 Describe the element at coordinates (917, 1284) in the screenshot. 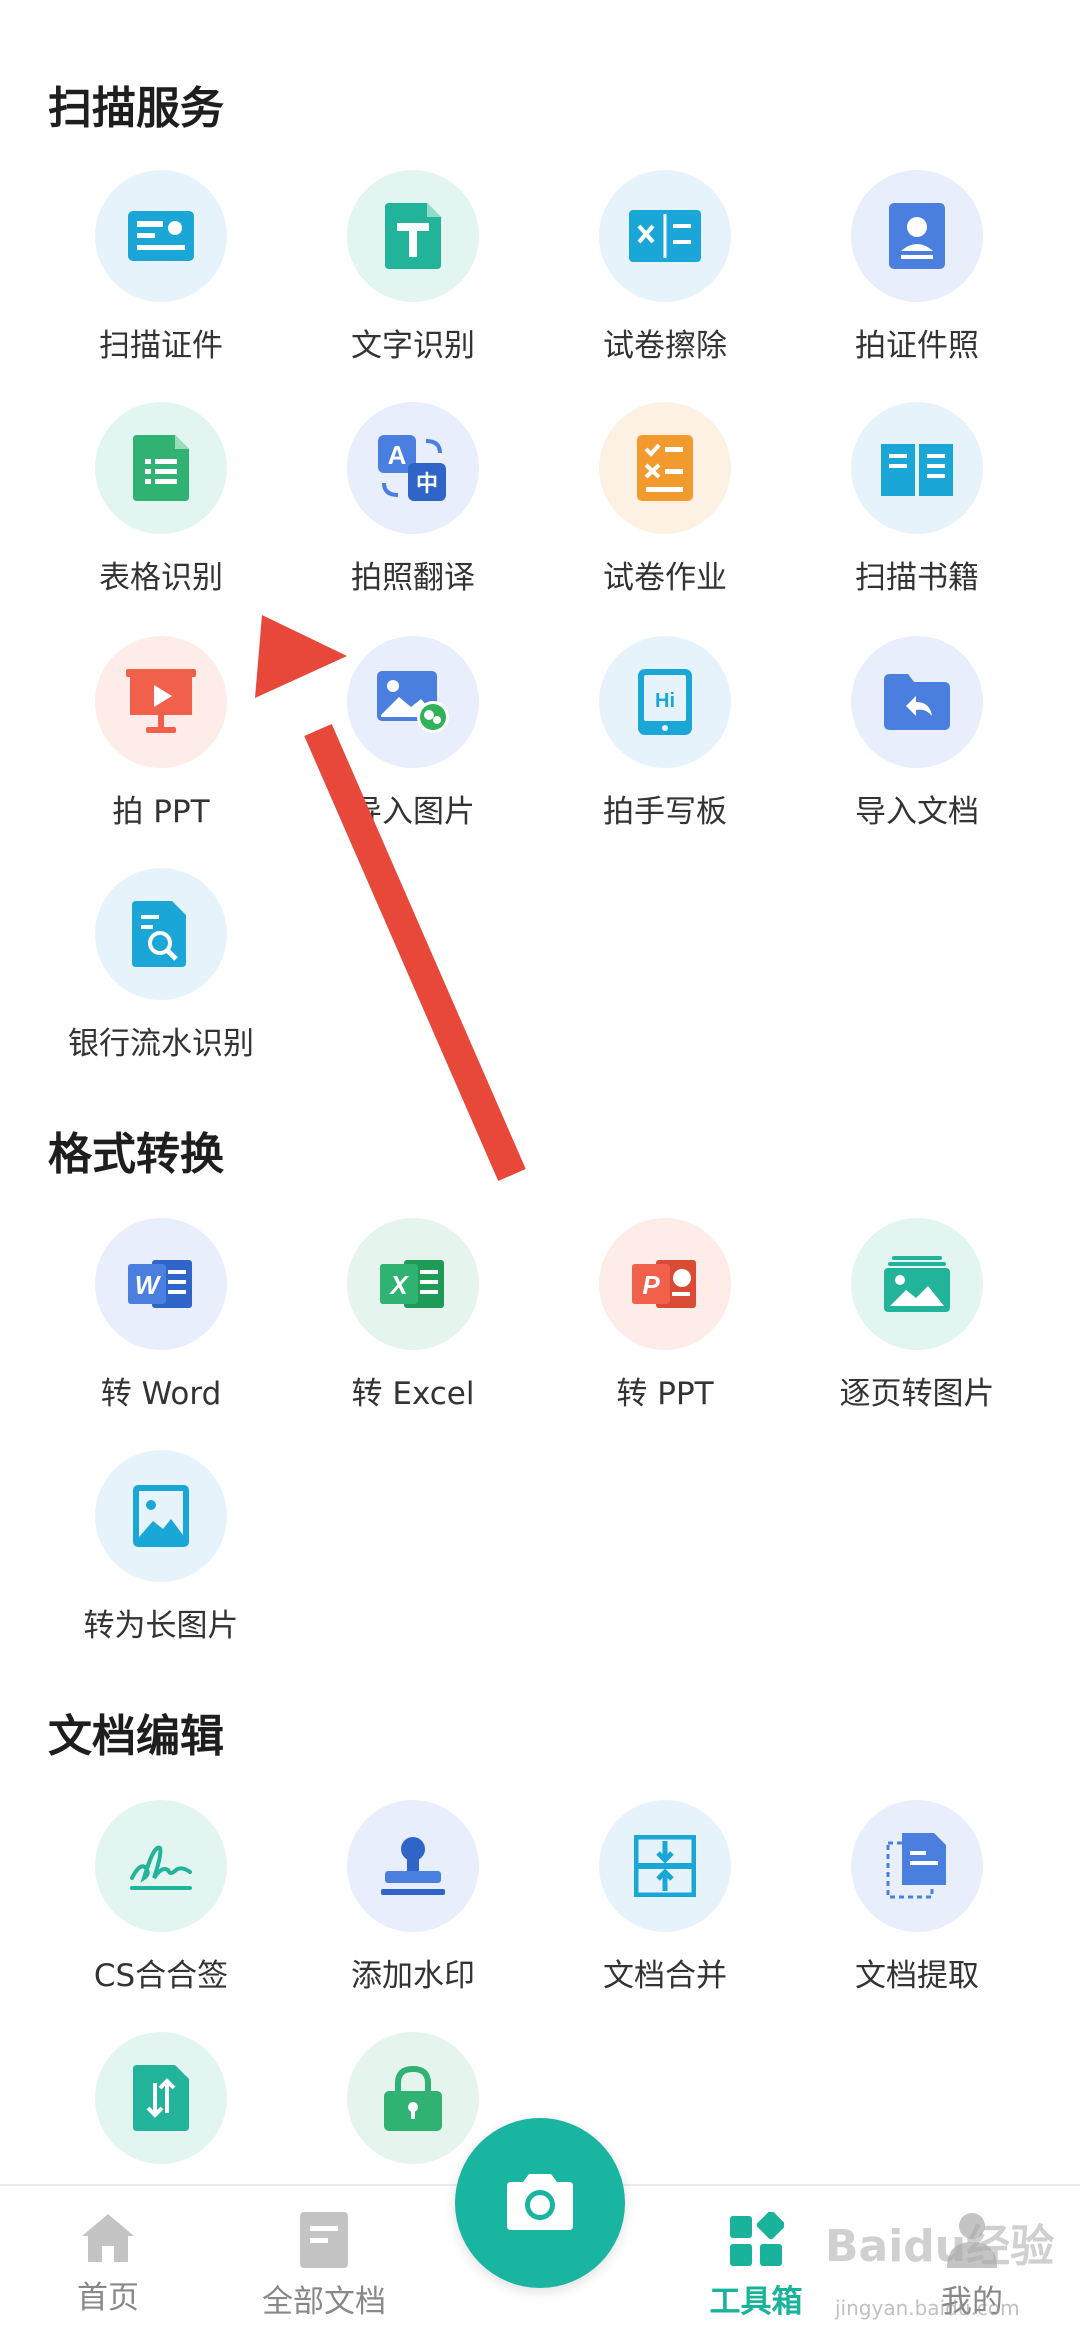

I see `pages-to-image-icon` at that location.